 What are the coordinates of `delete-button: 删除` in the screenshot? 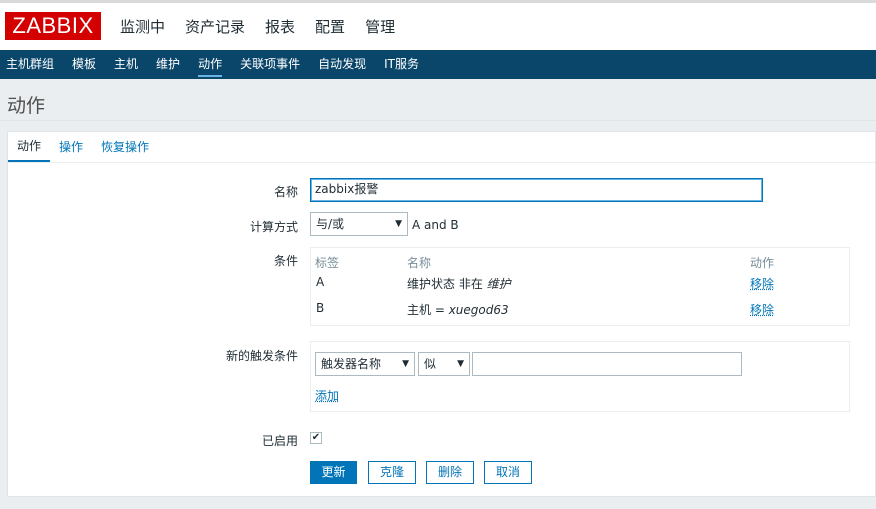 It's located at (450, 472).